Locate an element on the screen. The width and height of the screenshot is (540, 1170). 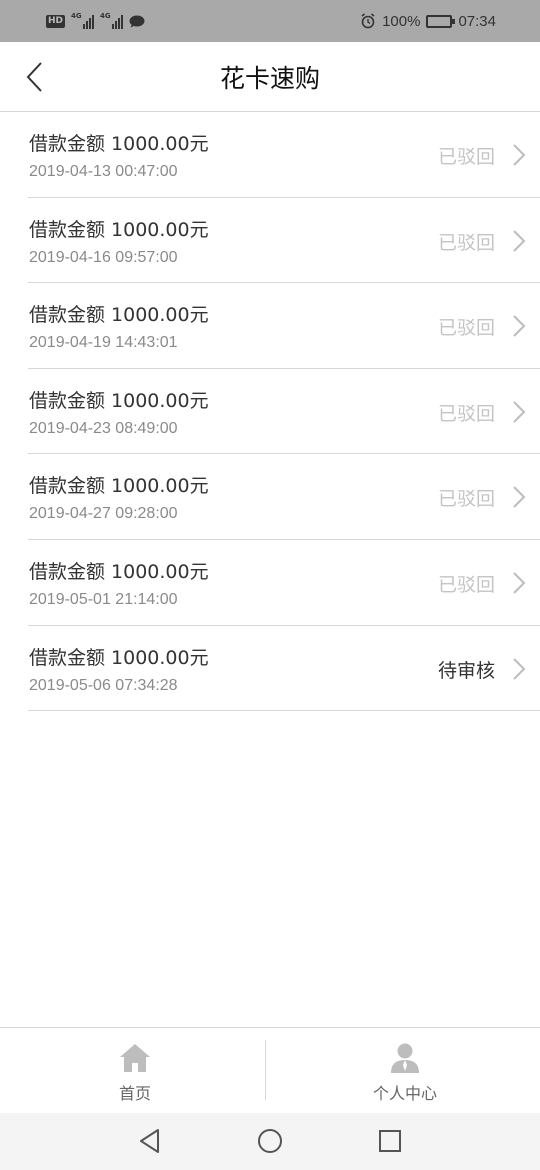
tab-profile: 个人中心 is located at coordinates (405, 1070).